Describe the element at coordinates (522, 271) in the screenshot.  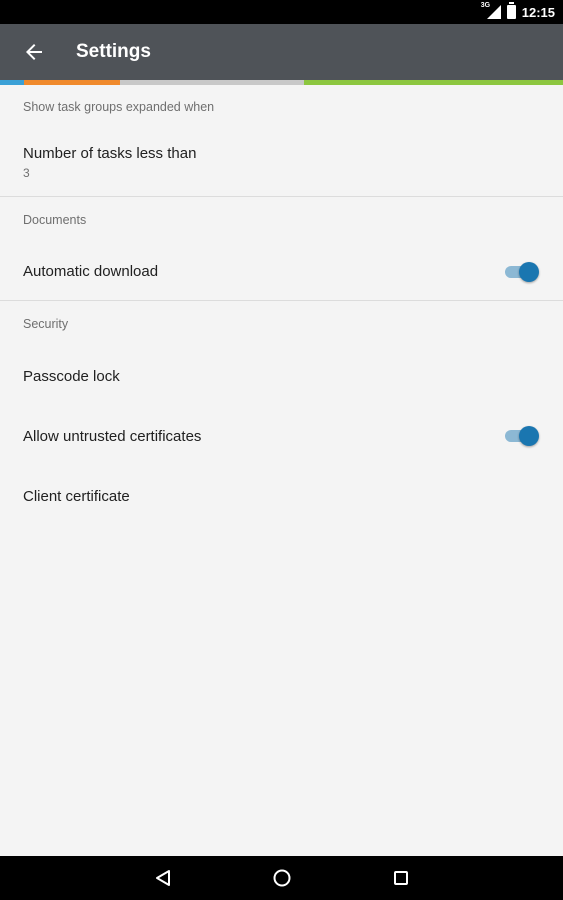
I see `automatic-download-switch` at that location.